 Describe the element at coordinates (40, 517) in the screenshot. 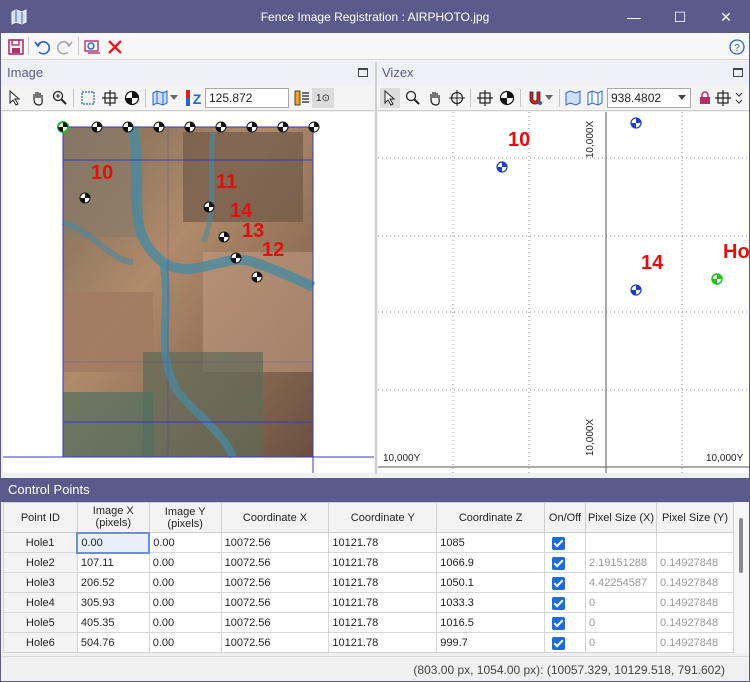

I see `column-header: Point ID` at that location.